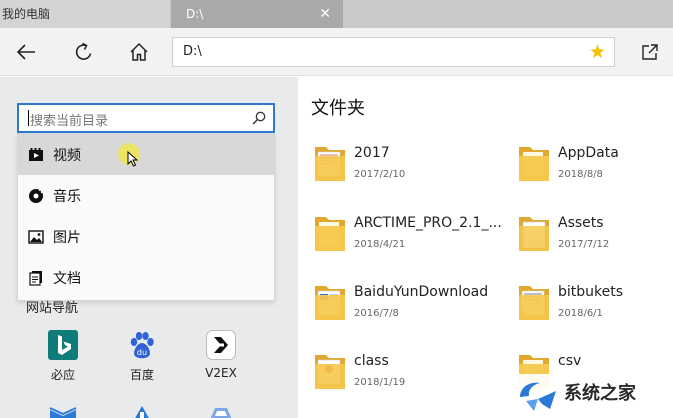 This screenshot has height=418, width=673. I want to click on folder-date: 2018/6/1, so click(580, 313).